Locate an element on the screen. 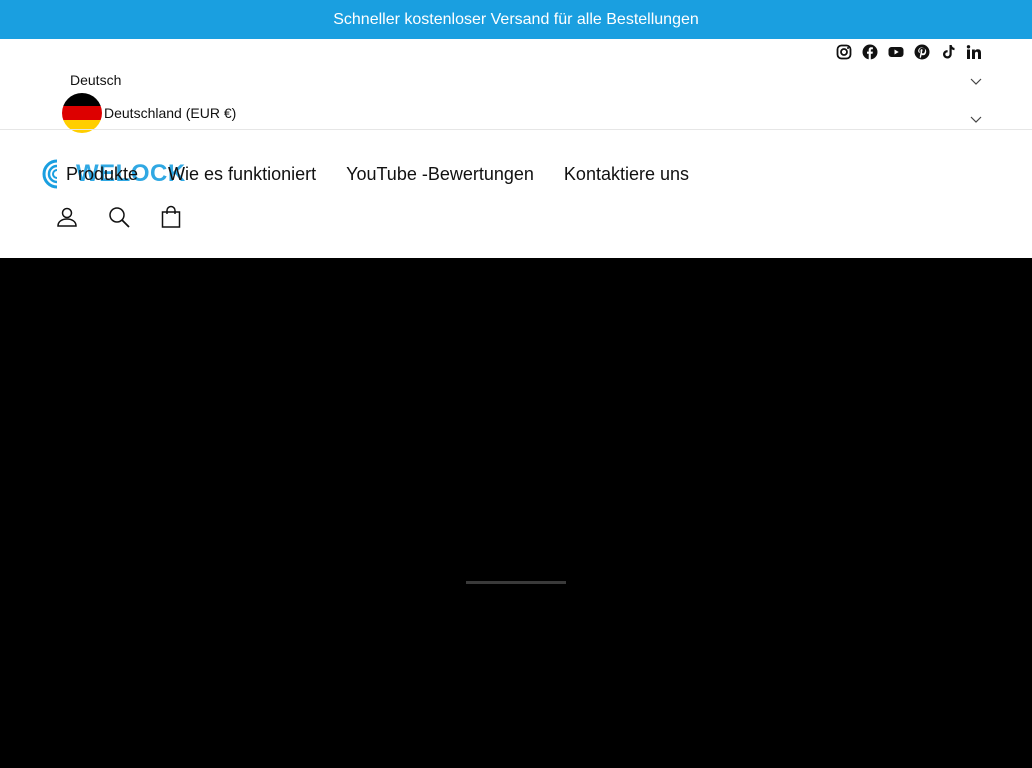 This screenshot has width=1032, height=768. header-divider is located at coordinates (516, 129).